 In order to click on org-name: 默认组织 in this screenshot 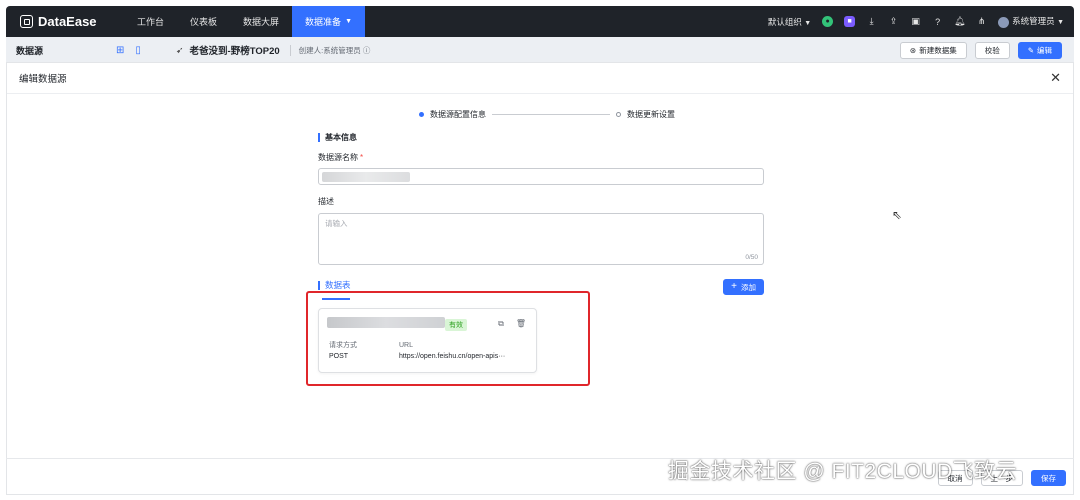, I will do `click(784, 21)`.